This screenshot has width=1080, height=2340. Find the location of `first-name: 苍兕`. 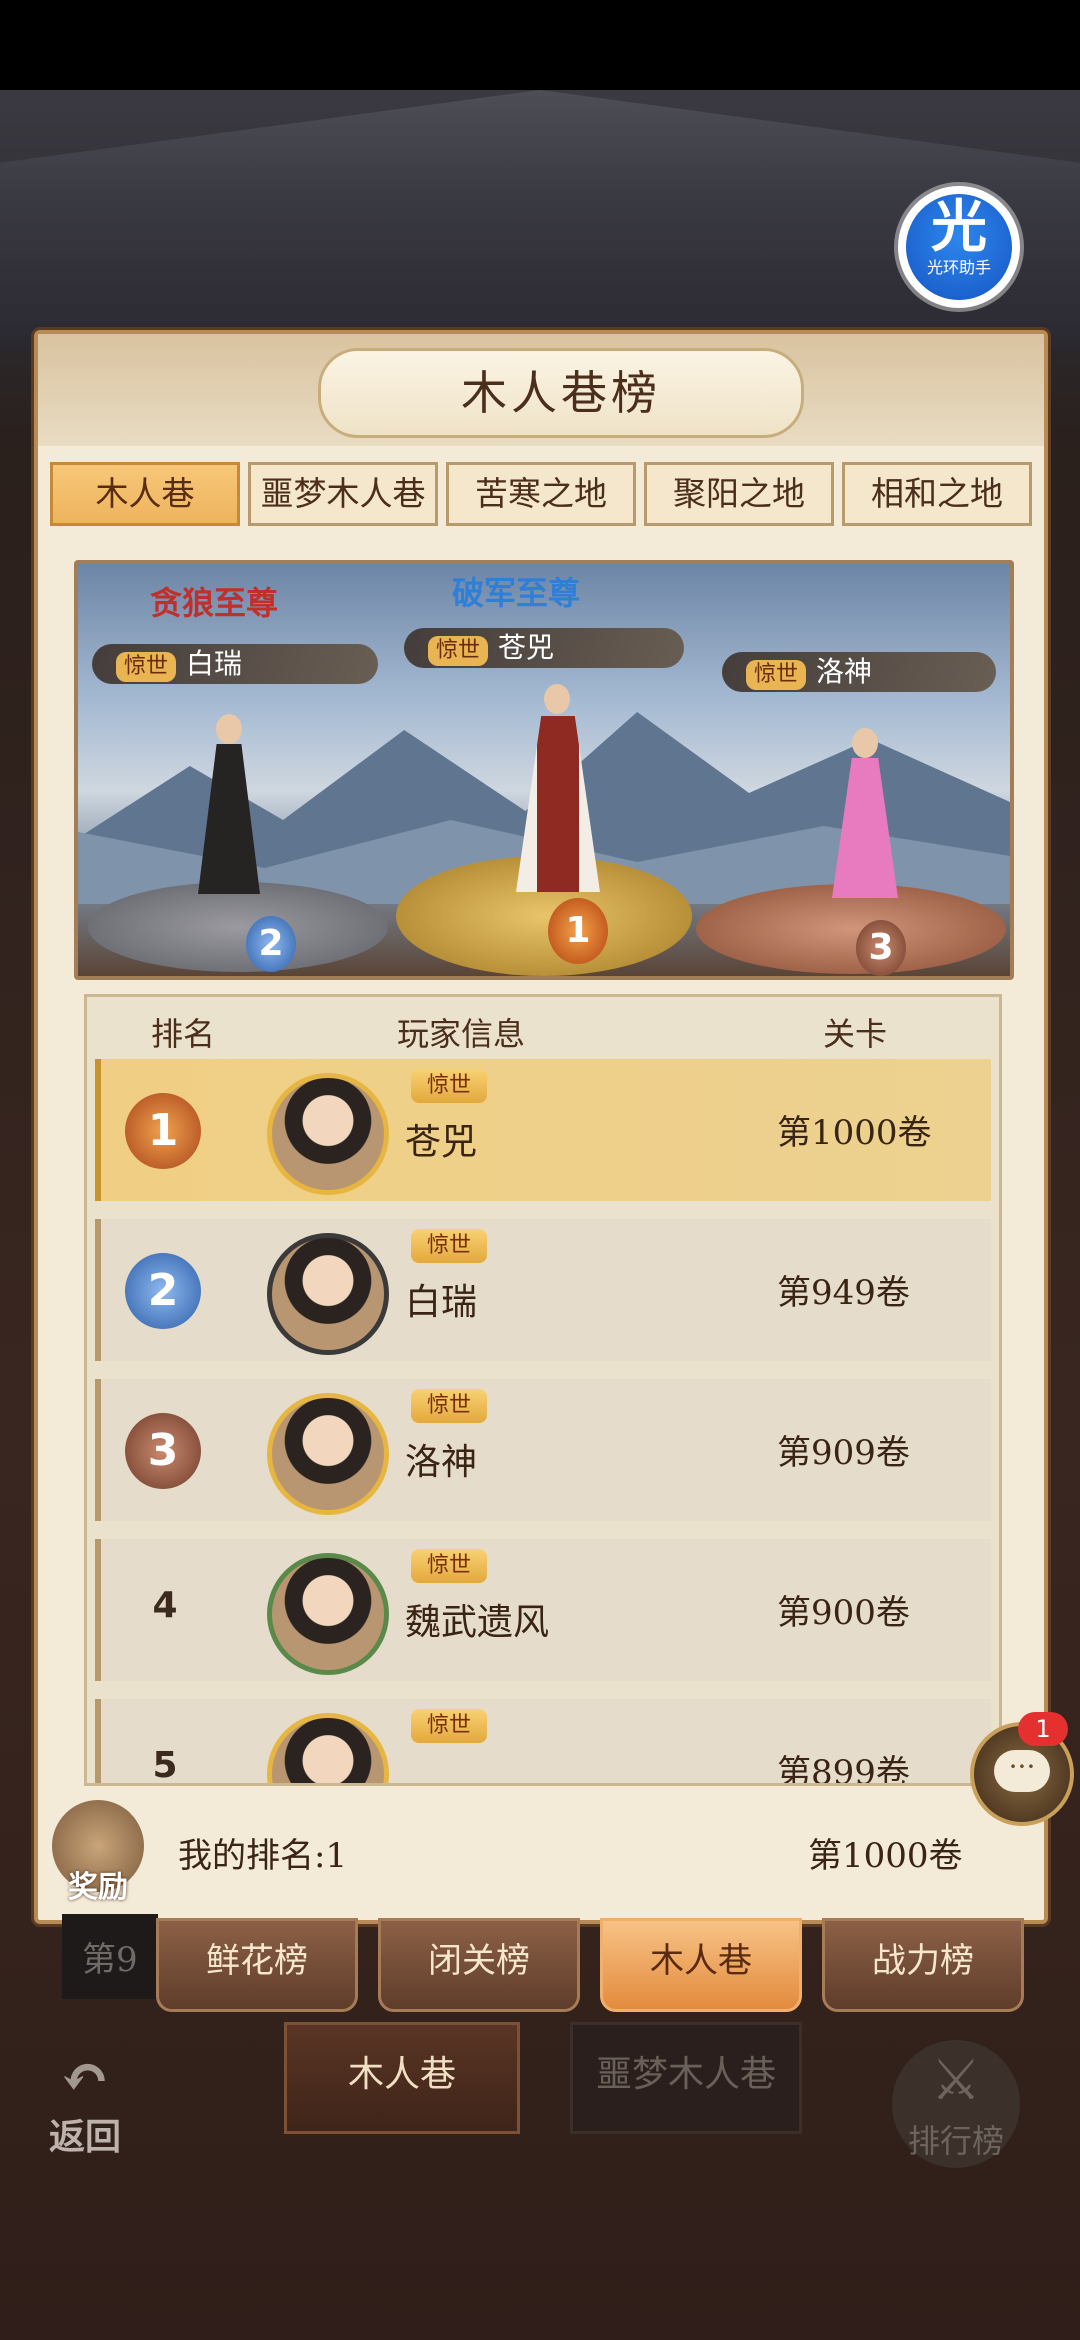

first-name: 苍兕 is located at coordinates (526, 647).